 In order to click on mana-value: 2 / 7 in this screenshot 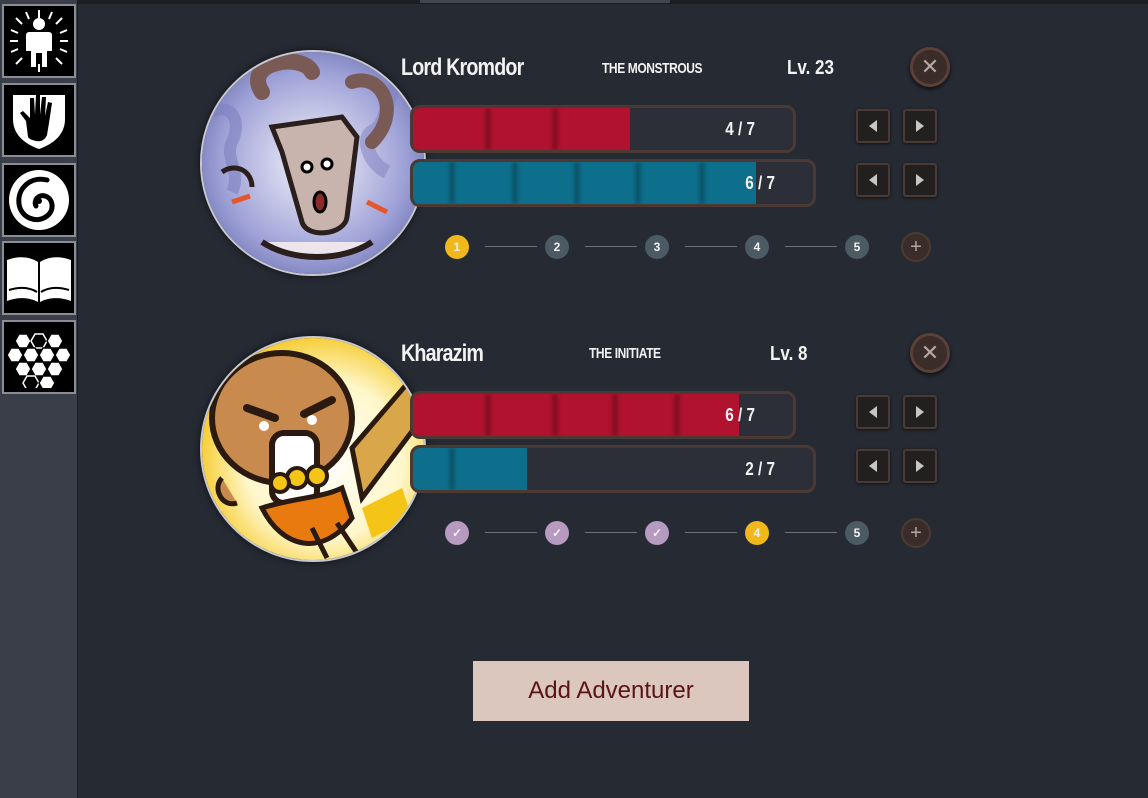, I will do `click(760, 469)`.